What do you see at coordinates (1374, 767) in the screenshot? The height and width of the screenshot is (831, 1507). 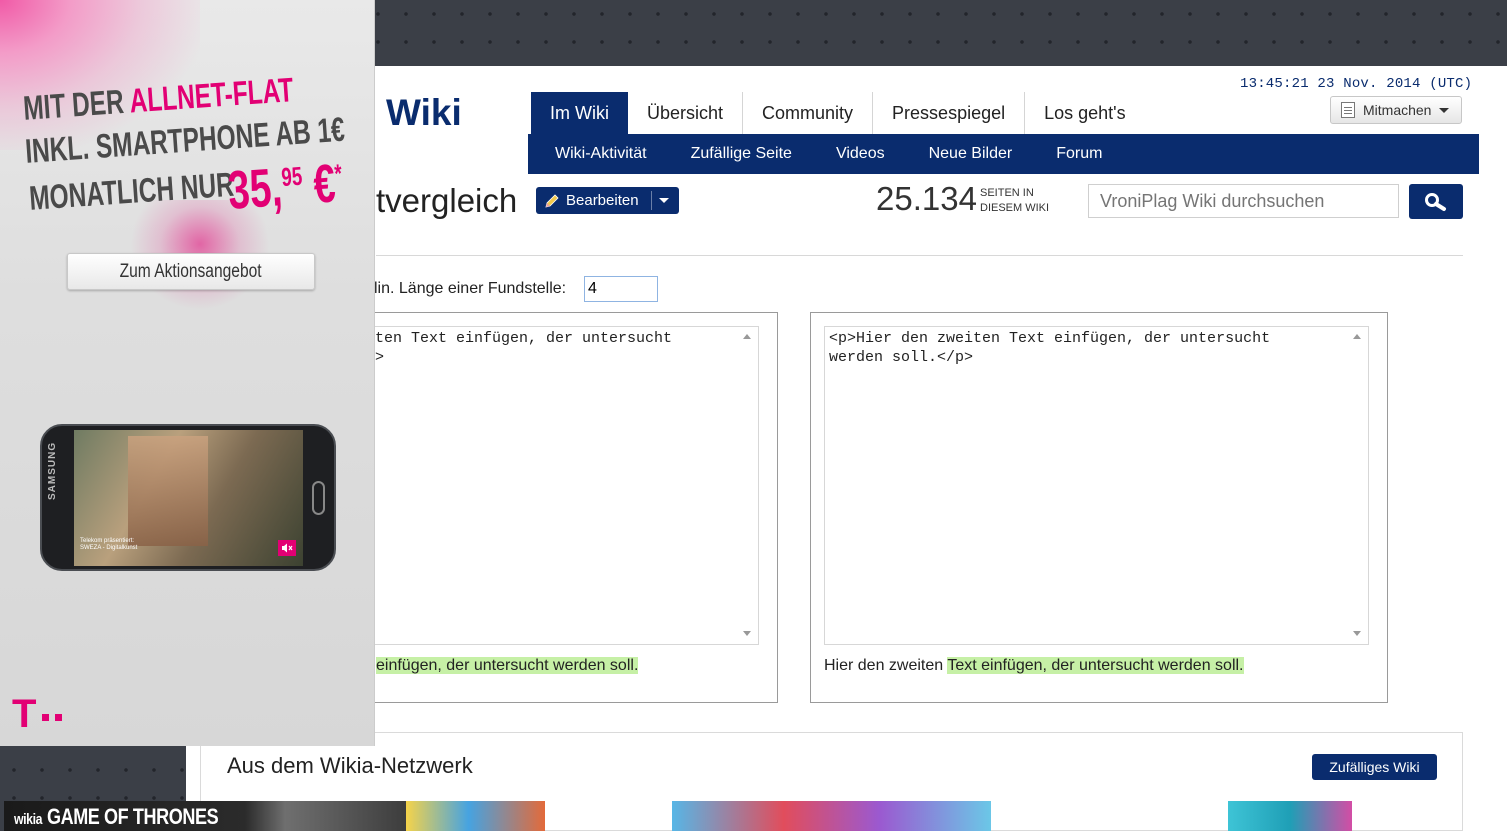 I see `random-wiki-button: Zufälliges Wiki` at bounding box center [1374, 767].